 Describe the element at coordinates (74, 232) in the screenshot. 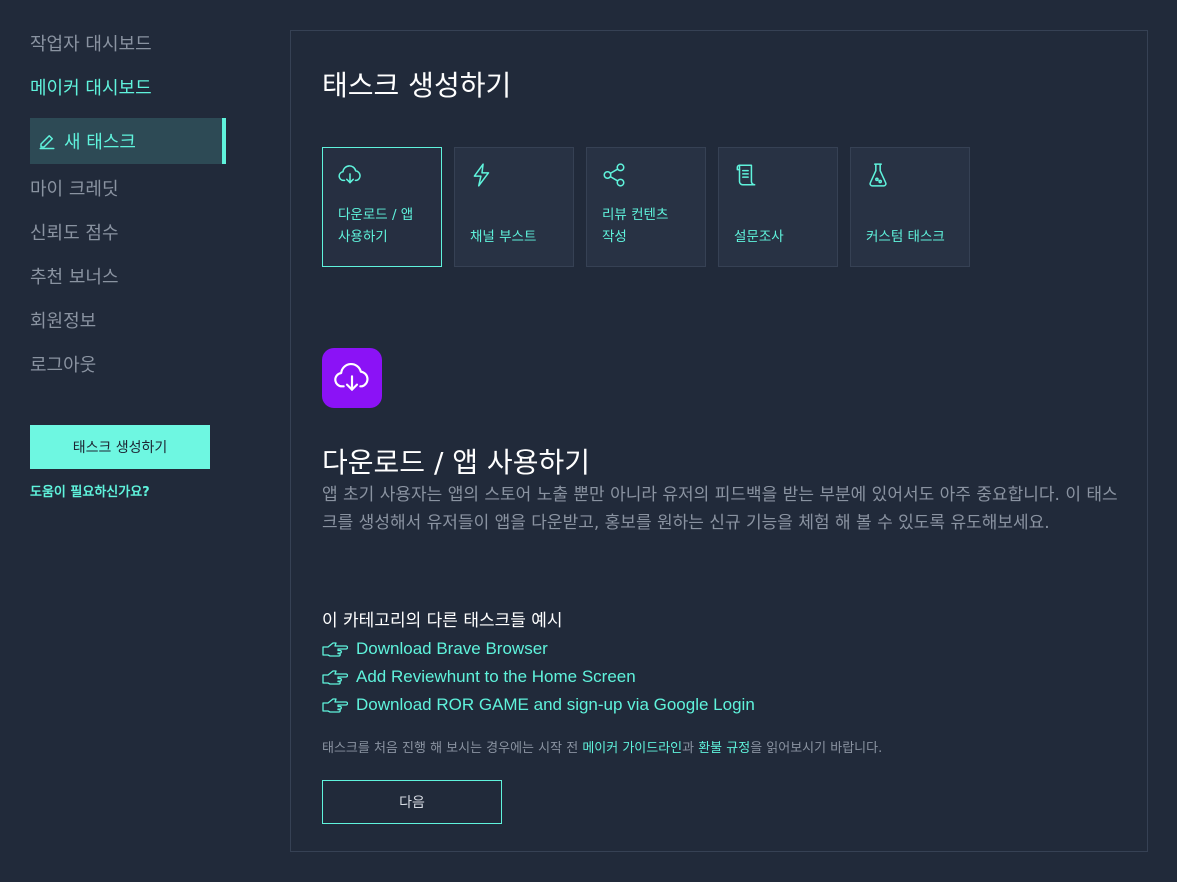

I see `sidebar-item-trust-score: 신뢰도 점수` at that location.